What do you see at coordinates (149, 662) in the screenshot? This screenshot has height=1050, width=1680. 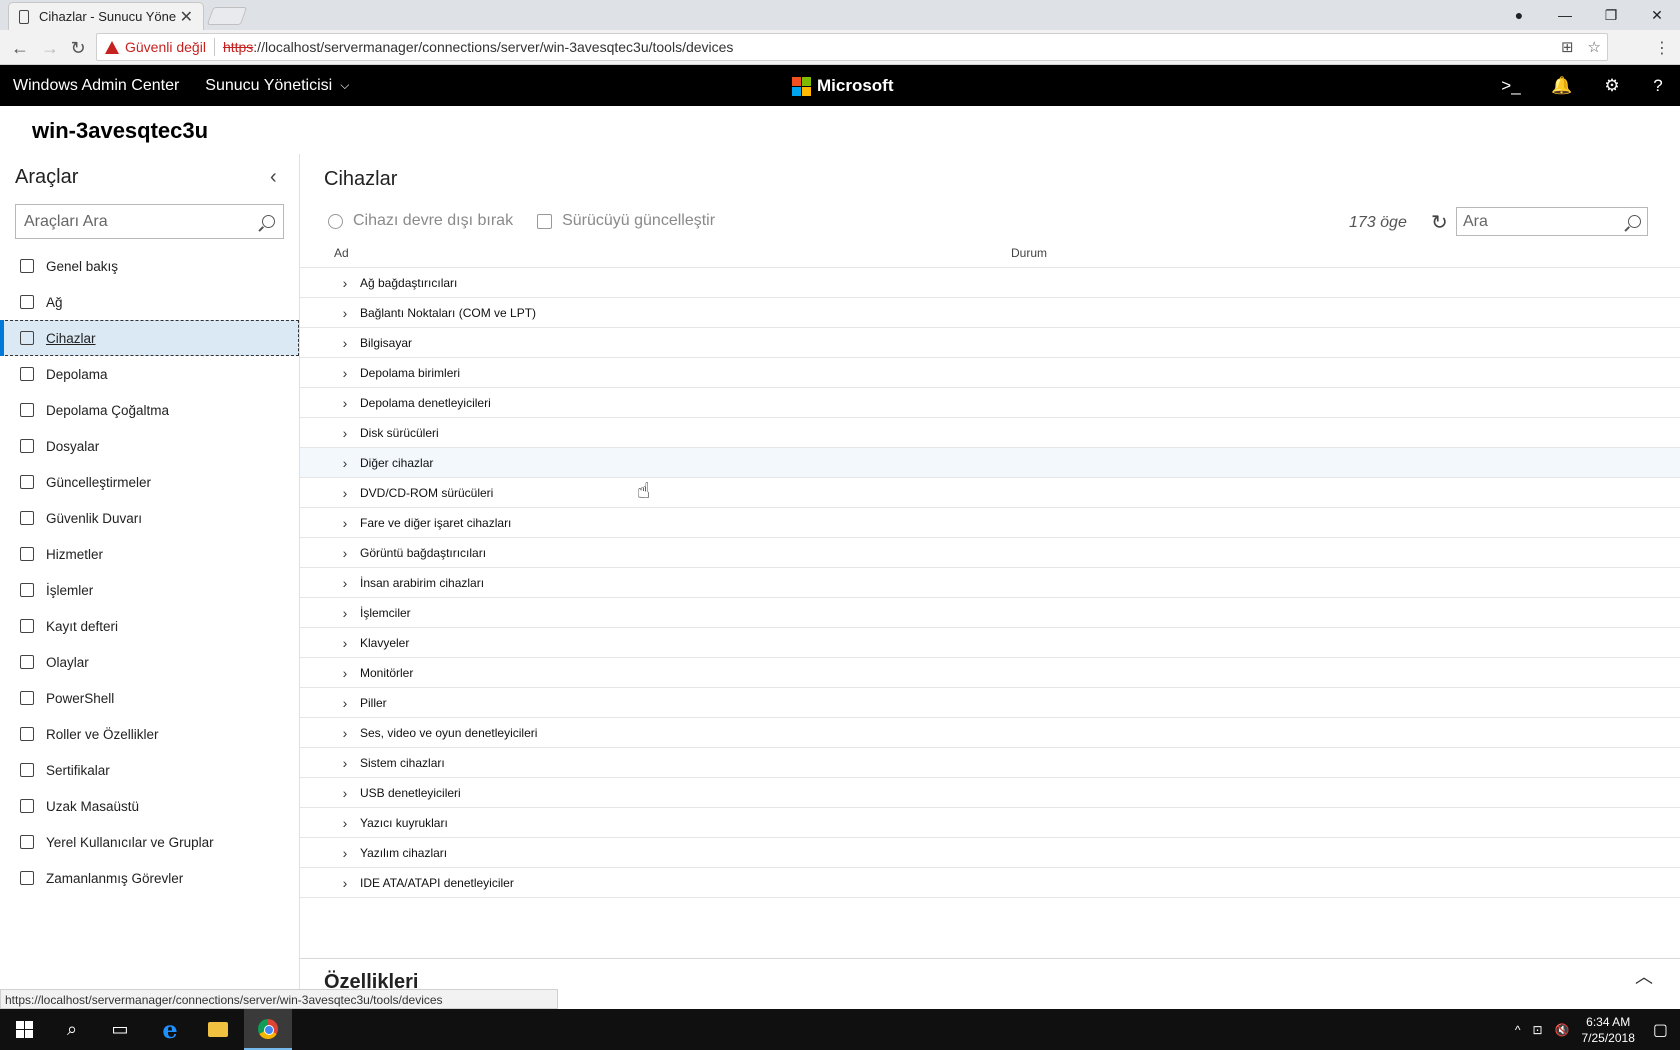 I see `sidebar-item: Olaylar` at bounding box center [149, 662].